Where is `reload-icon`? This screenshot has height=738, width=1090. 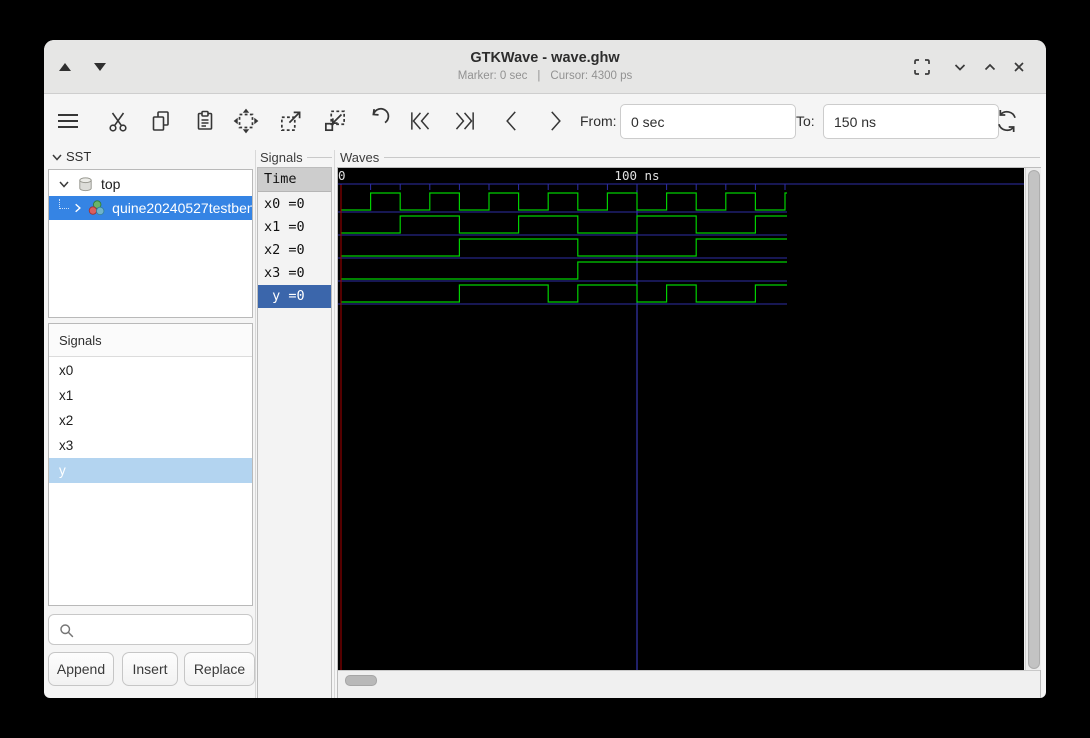
reload-icon is located at coordinates (1007, 121).